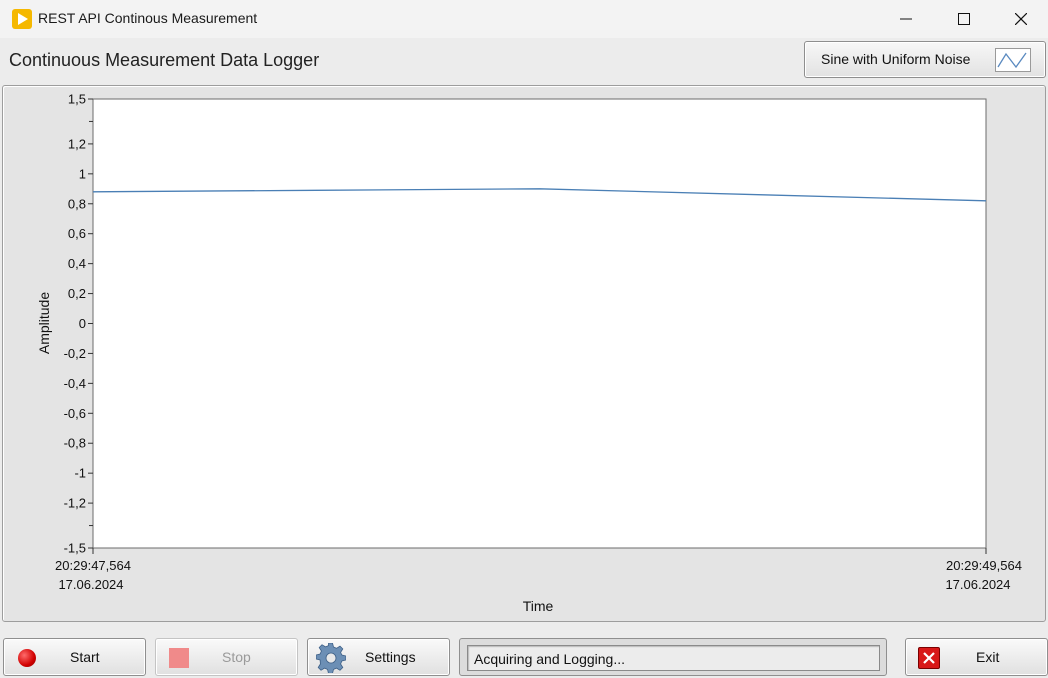 The width and height of the screenshot is (1048, 678). Describe the element at coordinates (988, 657) in the screenshot. I see `exit-button-label: Exit` at that location.